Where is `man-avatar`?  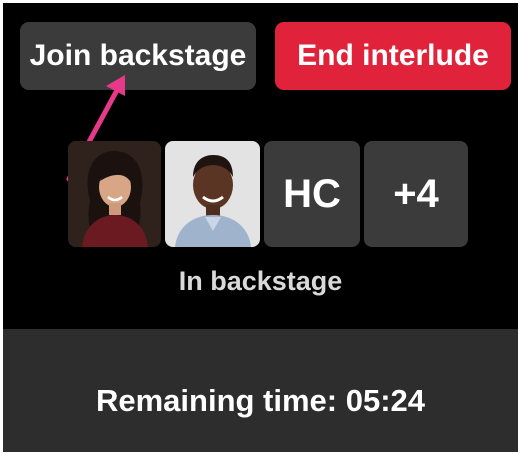
man-avatar is located at coordinates (212, 194).